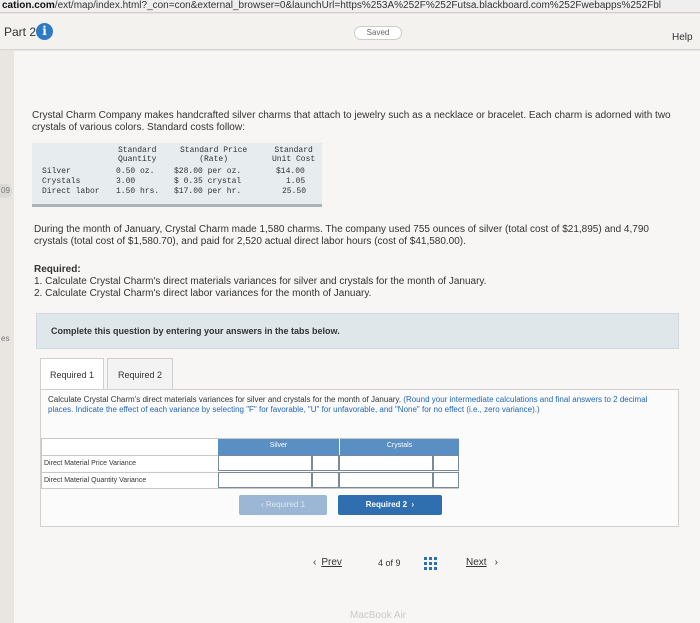  I want to click on help-link: Help, so click(682, 37).